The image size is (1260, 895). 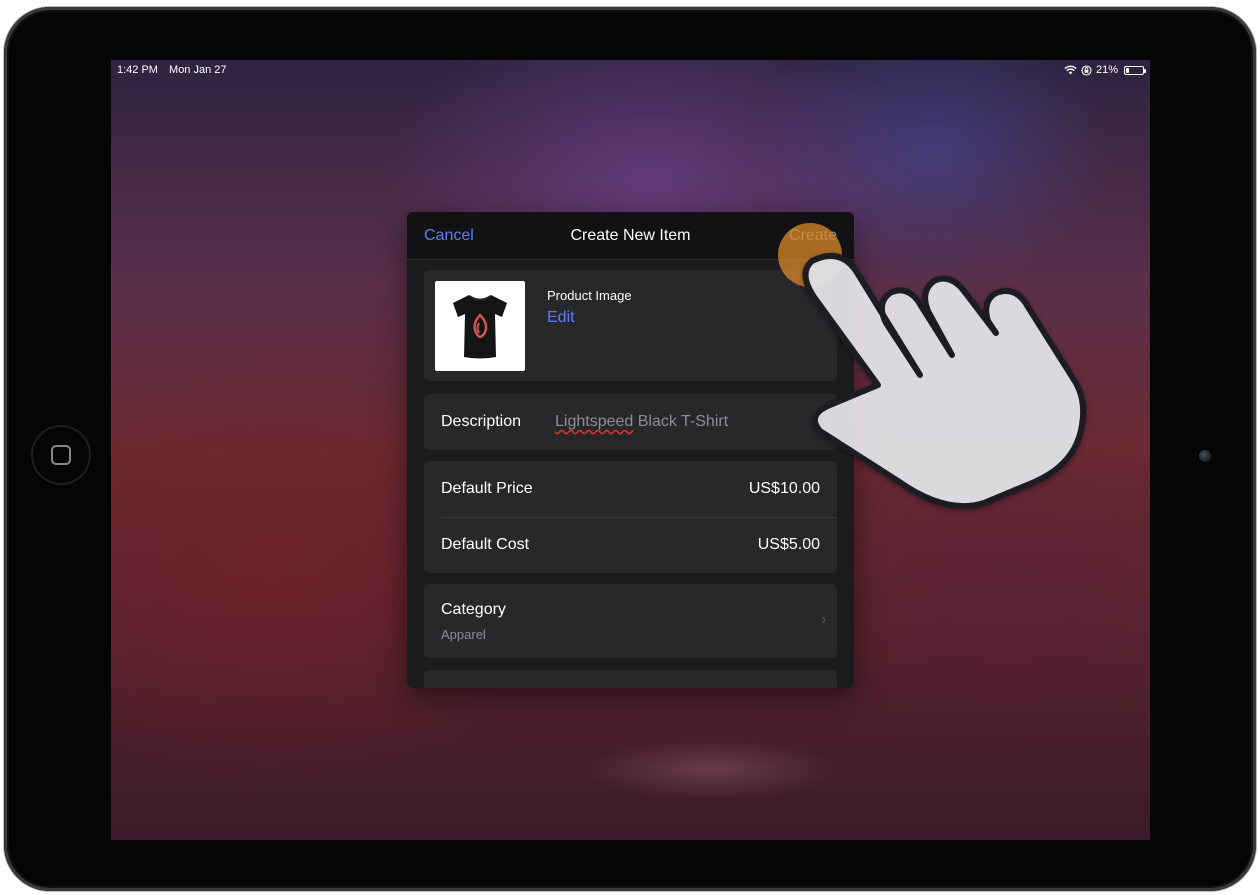 I want to click on camera-icon, so click(x=1205, y=456).